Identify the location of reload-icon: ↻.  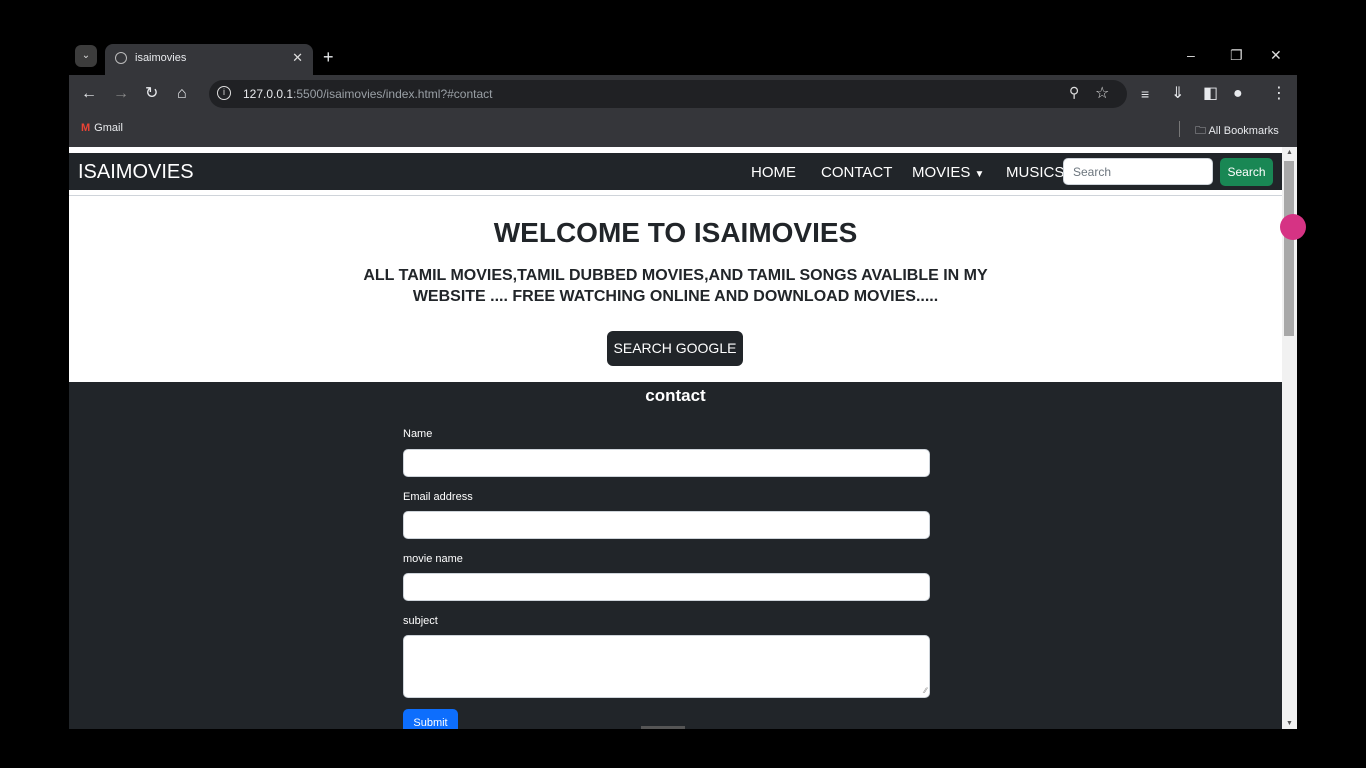
(151, 94).